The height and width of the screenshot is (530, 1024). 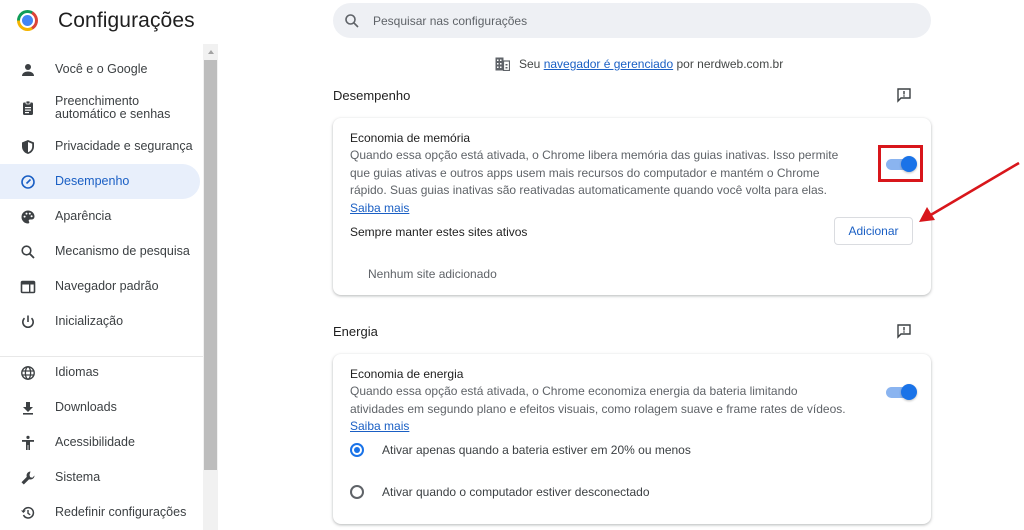 What do you see at coordinates (28, 443) in the screenshot?
I see `accessibility-icon` at bounding box center [28, 443].